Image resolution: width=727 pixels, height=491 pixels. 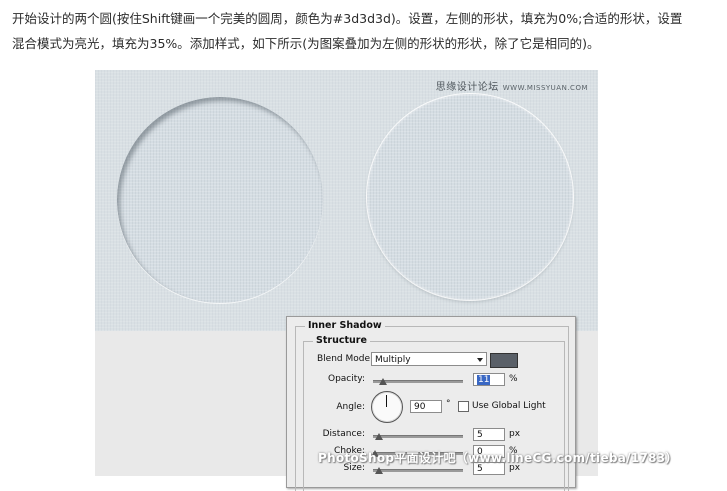 What do you see at coordinates (509, 406) in the screenshot?
I see `use-global-light-label: Use Global Light` at bounding box center [509, 406].